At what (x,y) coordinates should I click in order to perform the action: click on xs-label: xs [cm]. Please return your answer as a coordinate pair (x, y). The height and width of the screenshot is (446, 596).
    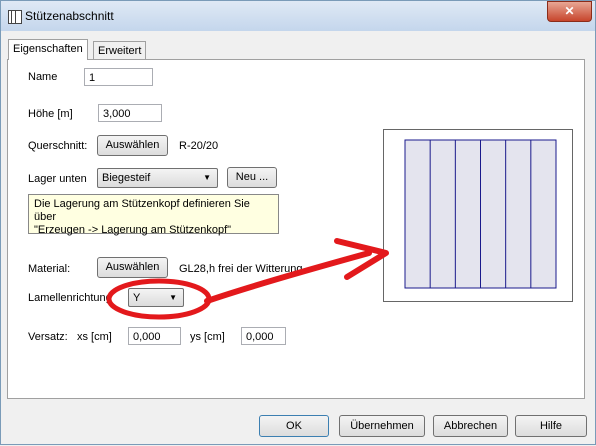
    Looking at the image, I should click on (94, 337).